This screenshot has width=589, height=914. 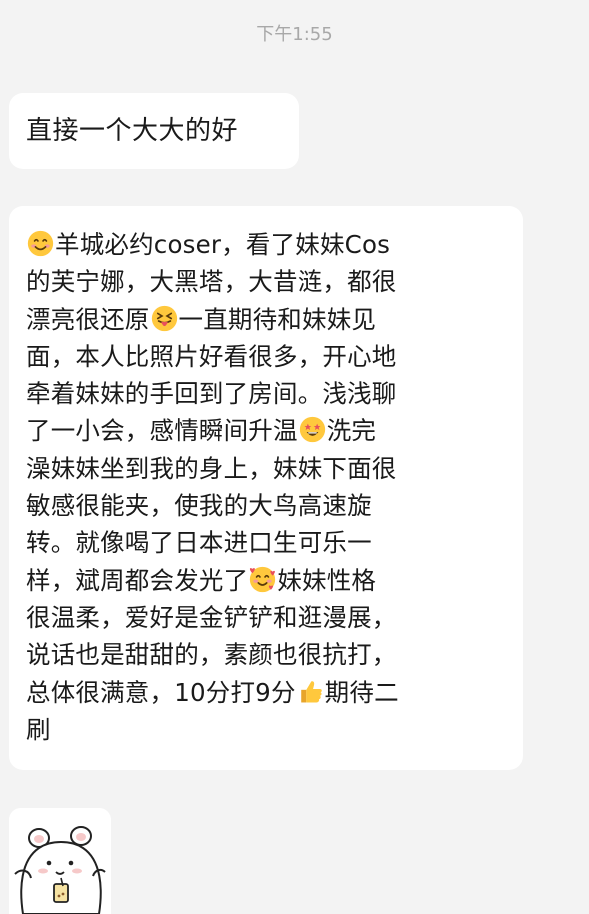 What do you see at coordinates (164, 318) in the screenshot?
I see `squinting-tongue-face-icon` at bounding box center [164, 318].